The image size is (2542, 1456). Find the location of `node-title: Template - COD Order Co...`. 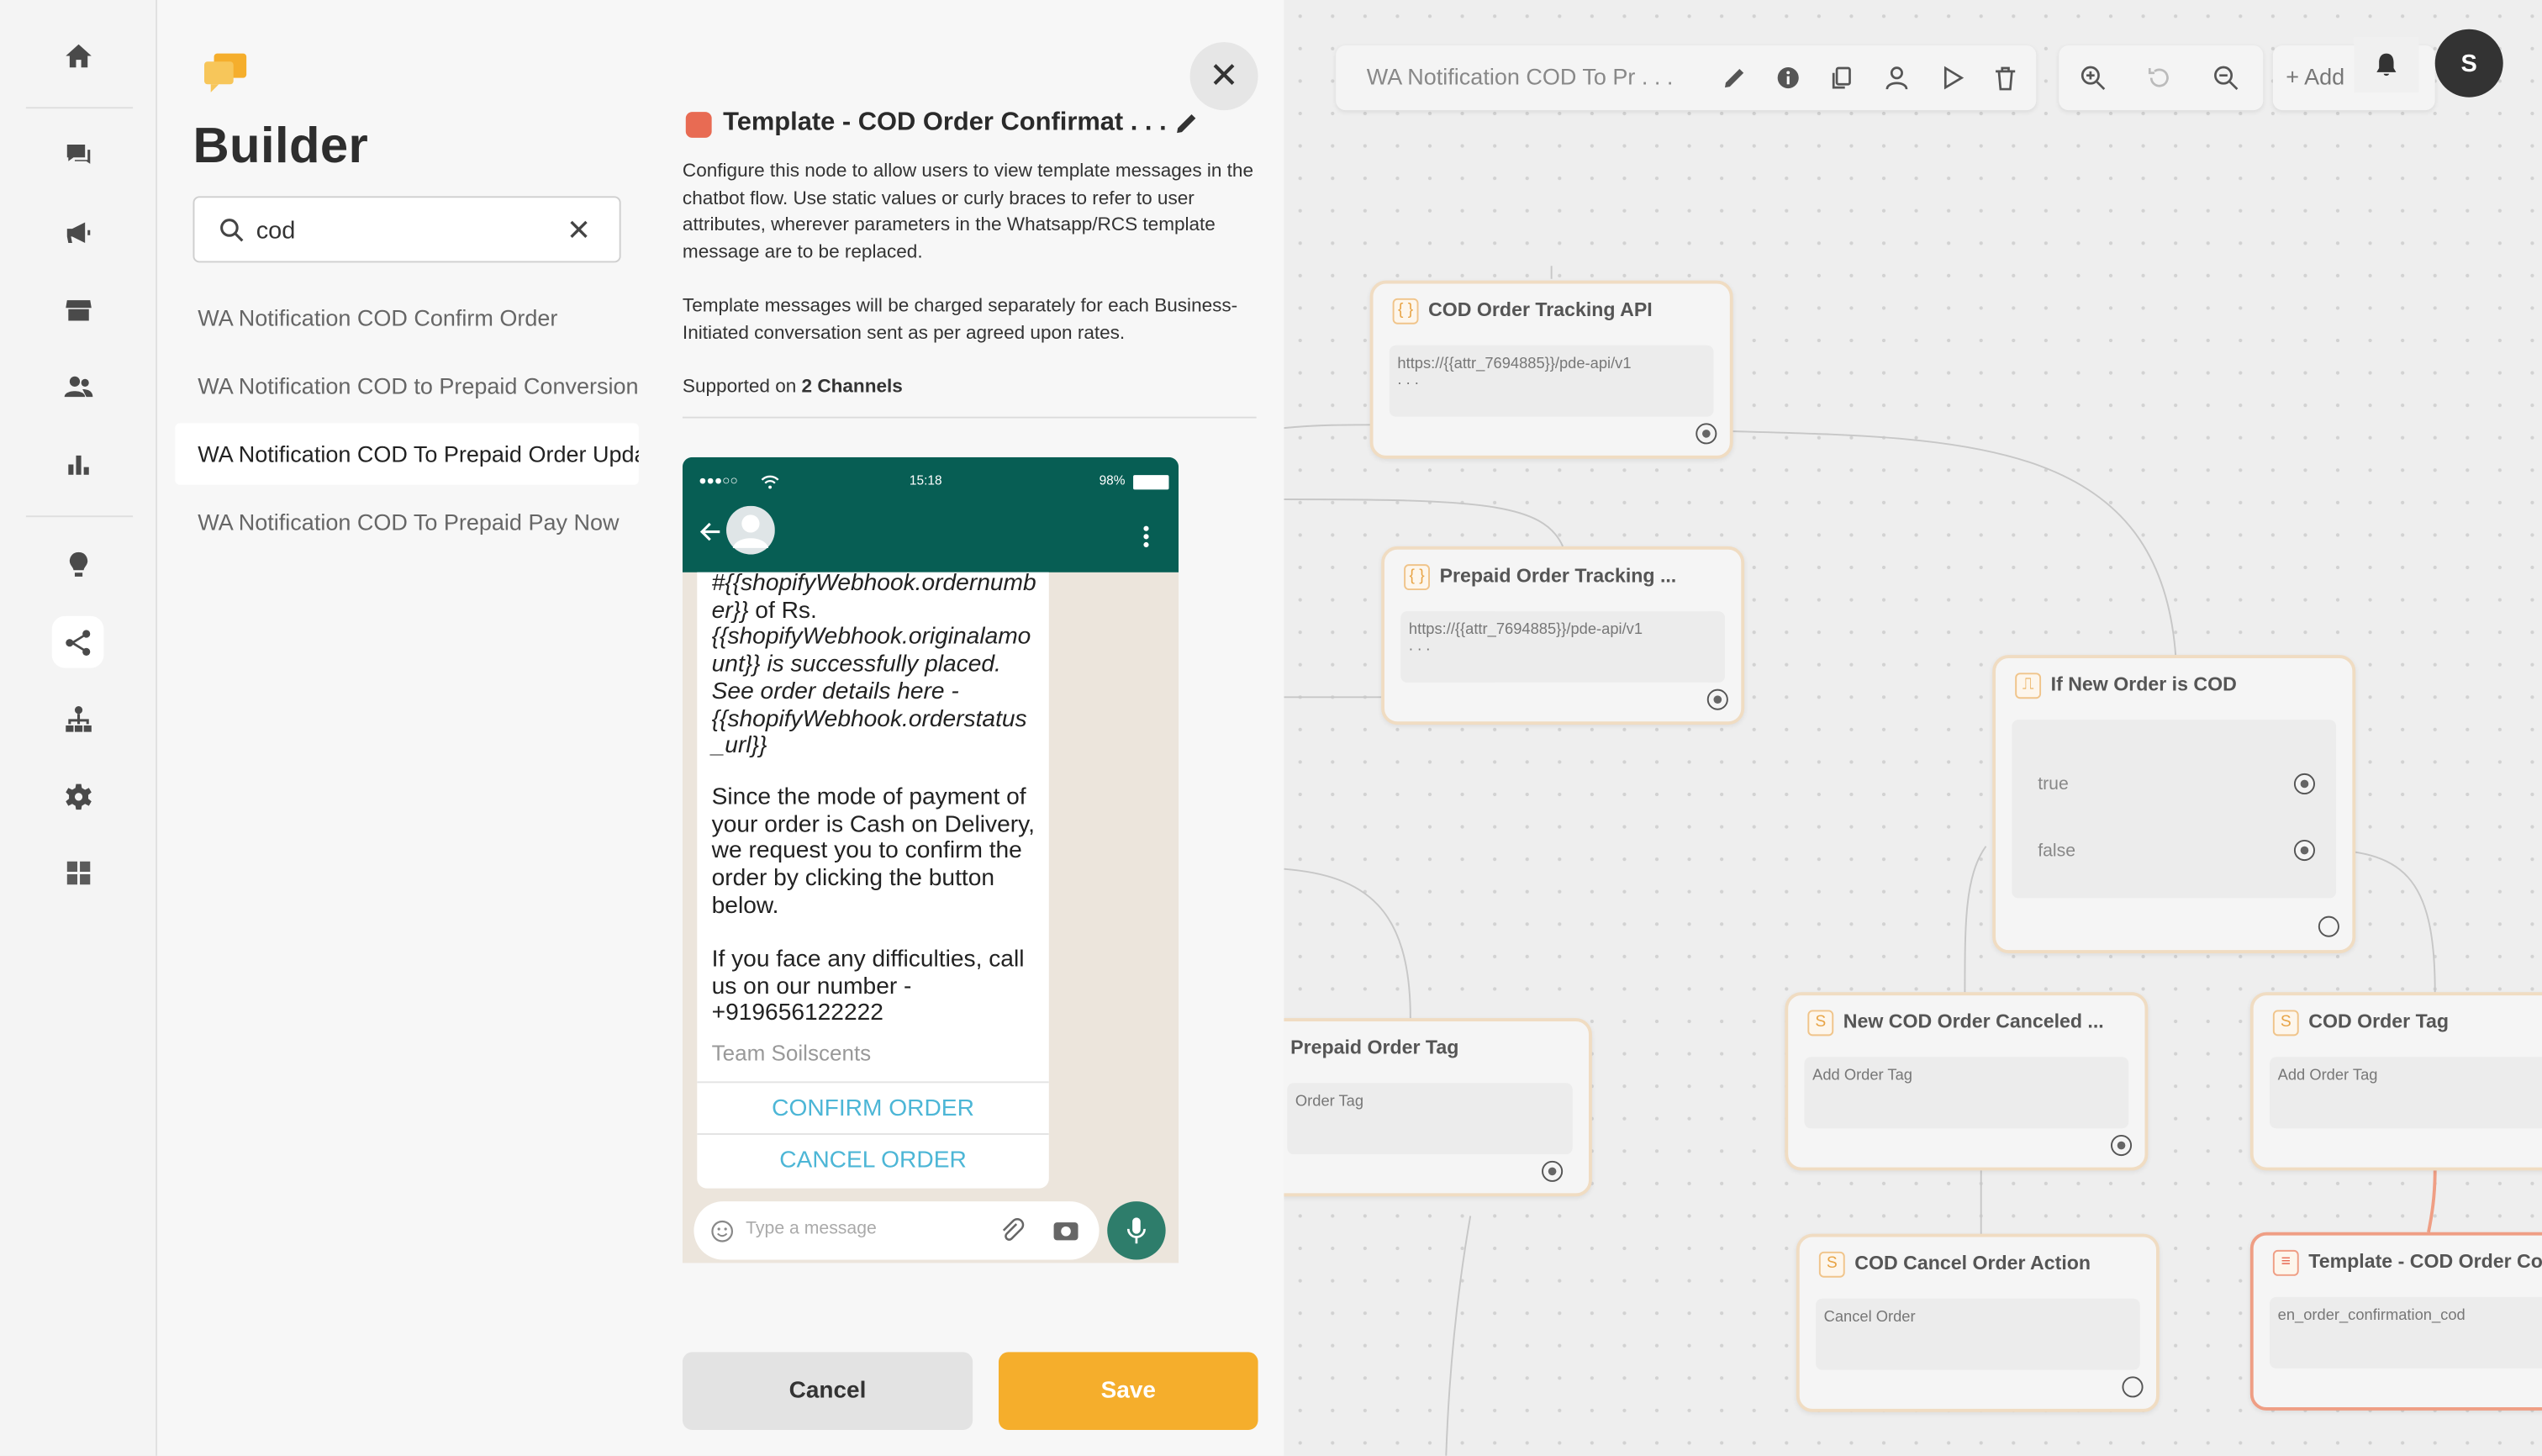

node-title: Template - COD Order Co... is located at coordinates (2425, 1261).